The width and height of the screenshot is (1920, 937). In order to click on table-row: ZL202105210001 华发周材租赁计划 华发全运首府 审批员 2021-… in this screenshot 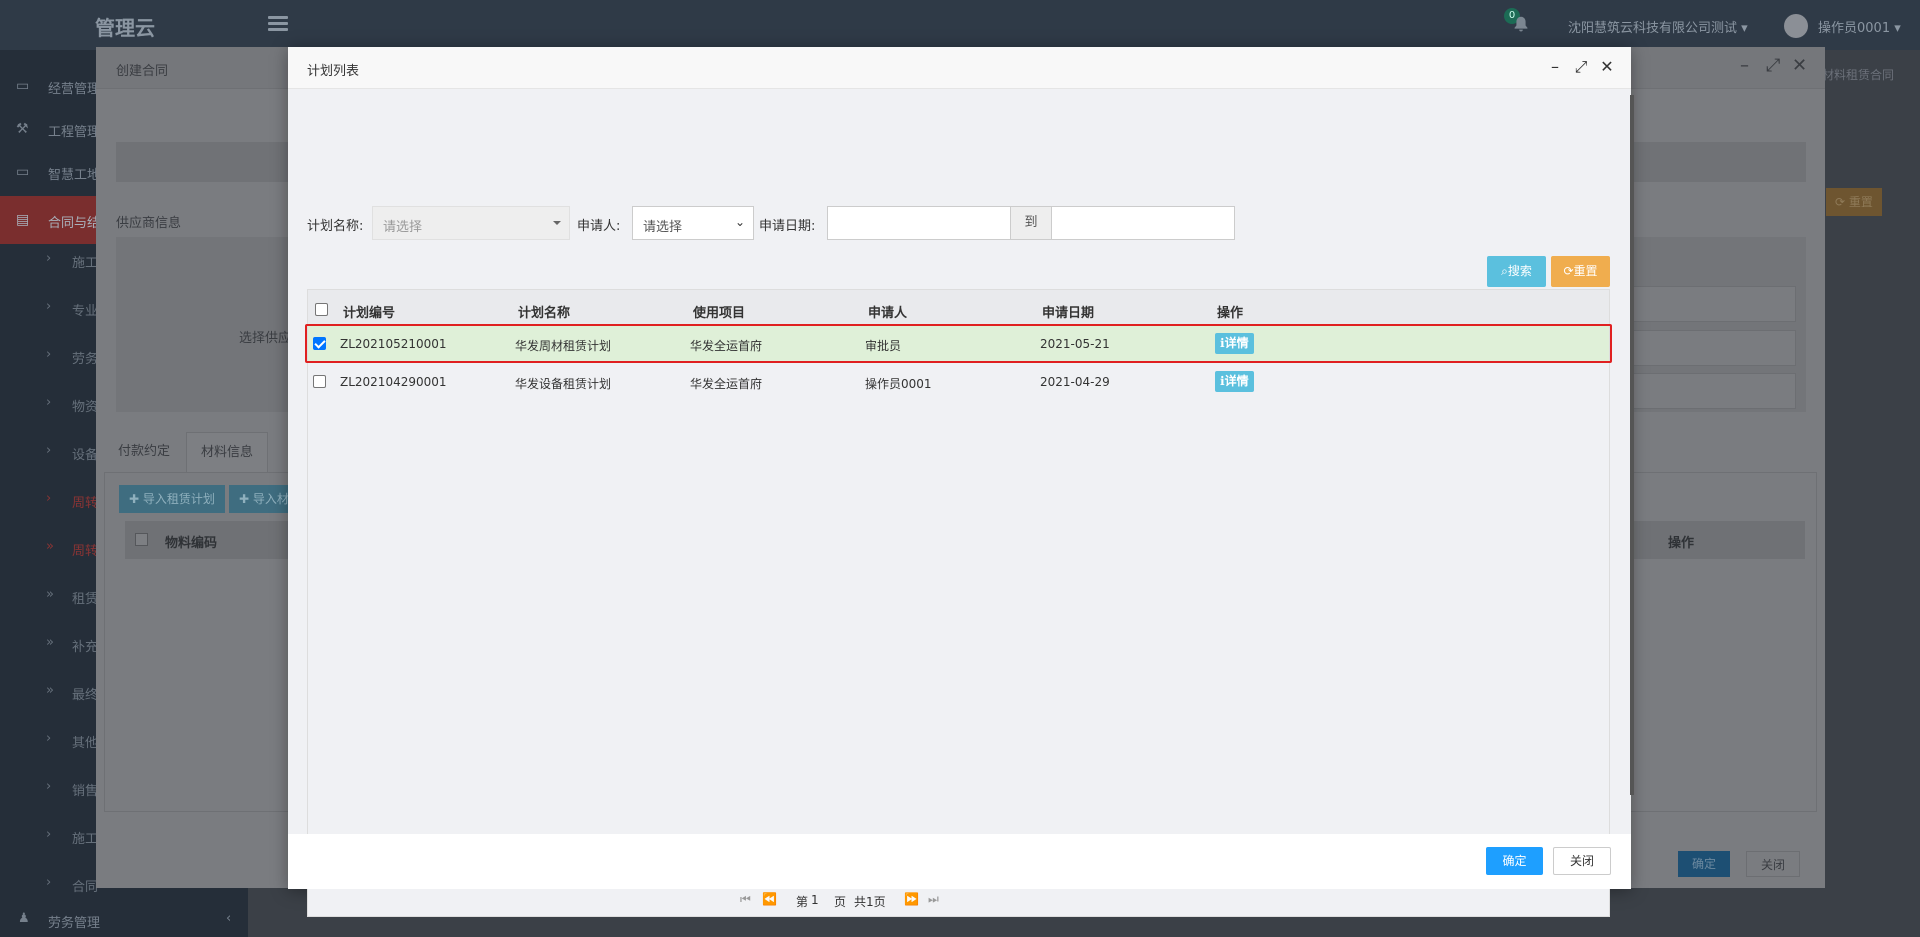, I will do `click(958, 344)`.